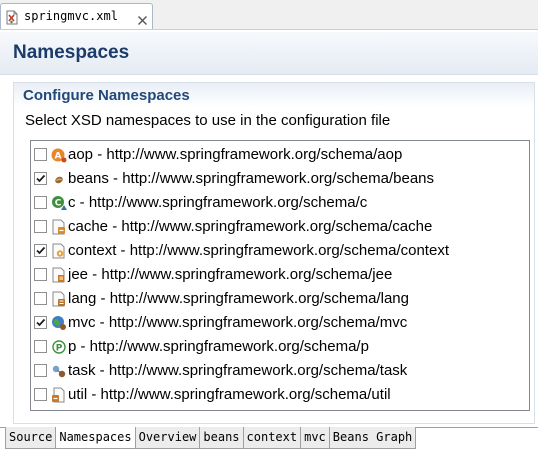  Describe the element at coordinates (372, 438) in the screenshot. I see `tab-beans-graph: Beans Graph` at that location.